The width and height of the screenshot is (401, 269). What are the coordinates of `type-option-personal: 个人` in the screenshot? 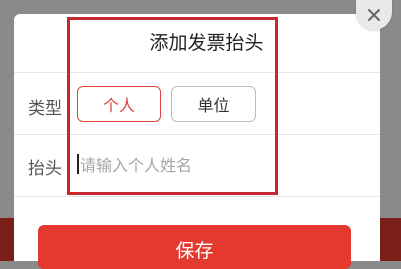 It's located at (119, 104).